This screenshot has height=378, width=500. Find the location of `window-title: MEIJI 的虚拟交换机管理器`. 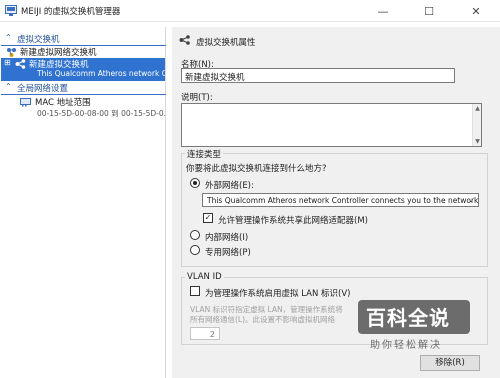

window-title: MEIJI 的虚拟交换机管理器 is located at coordinates (71, 12).